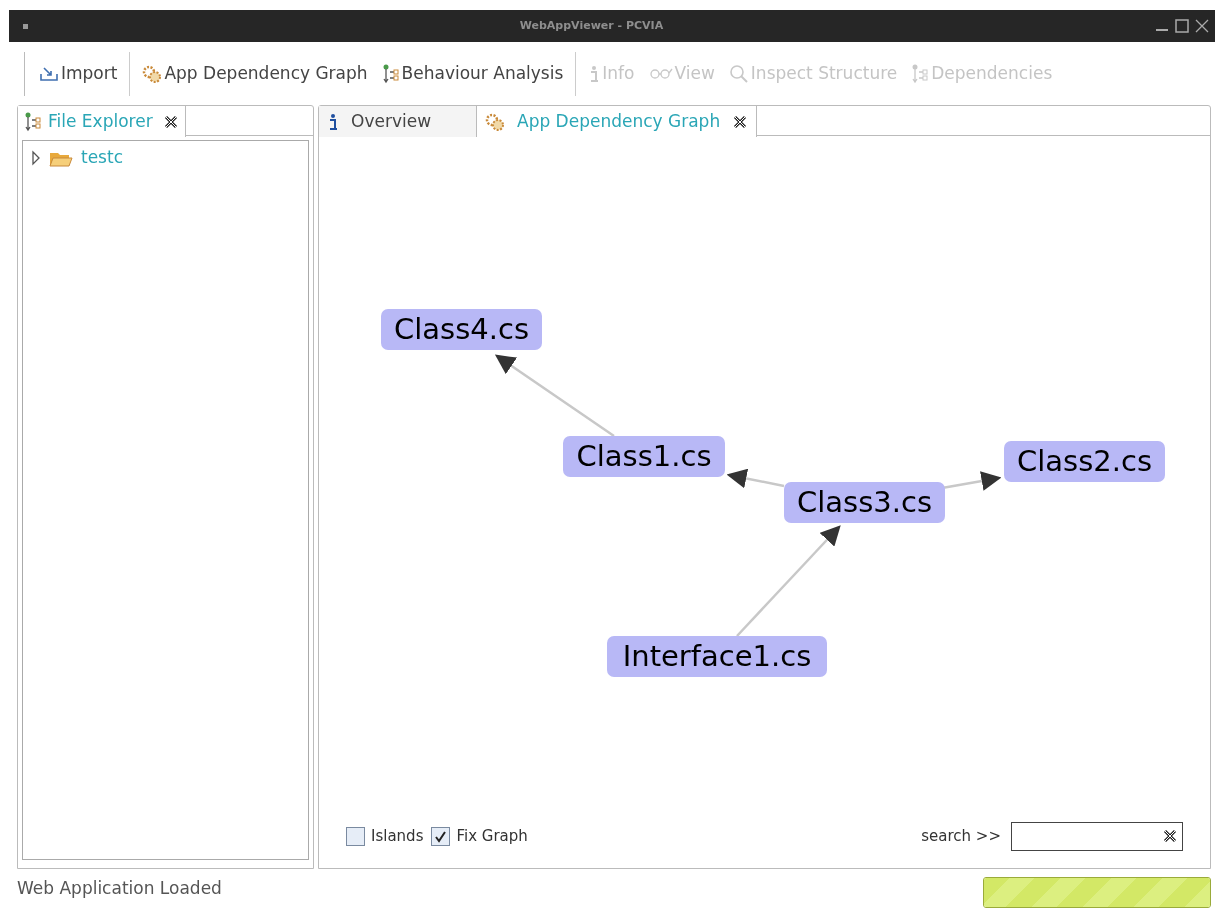 This screenshot has height=913, width=1215. What do you see at coordinates (755, 478) in the screenshot?
I see `dependency-arrow` at bounding box center [755, 478].